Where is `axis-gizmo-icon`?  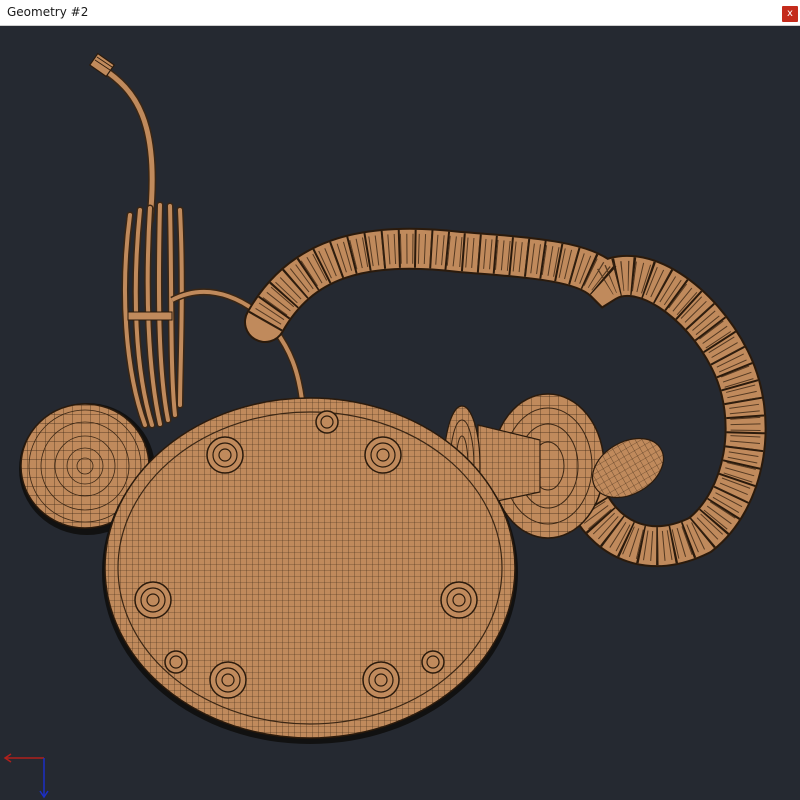
axis-gizmo-icon is located at coordinates (26, 776).